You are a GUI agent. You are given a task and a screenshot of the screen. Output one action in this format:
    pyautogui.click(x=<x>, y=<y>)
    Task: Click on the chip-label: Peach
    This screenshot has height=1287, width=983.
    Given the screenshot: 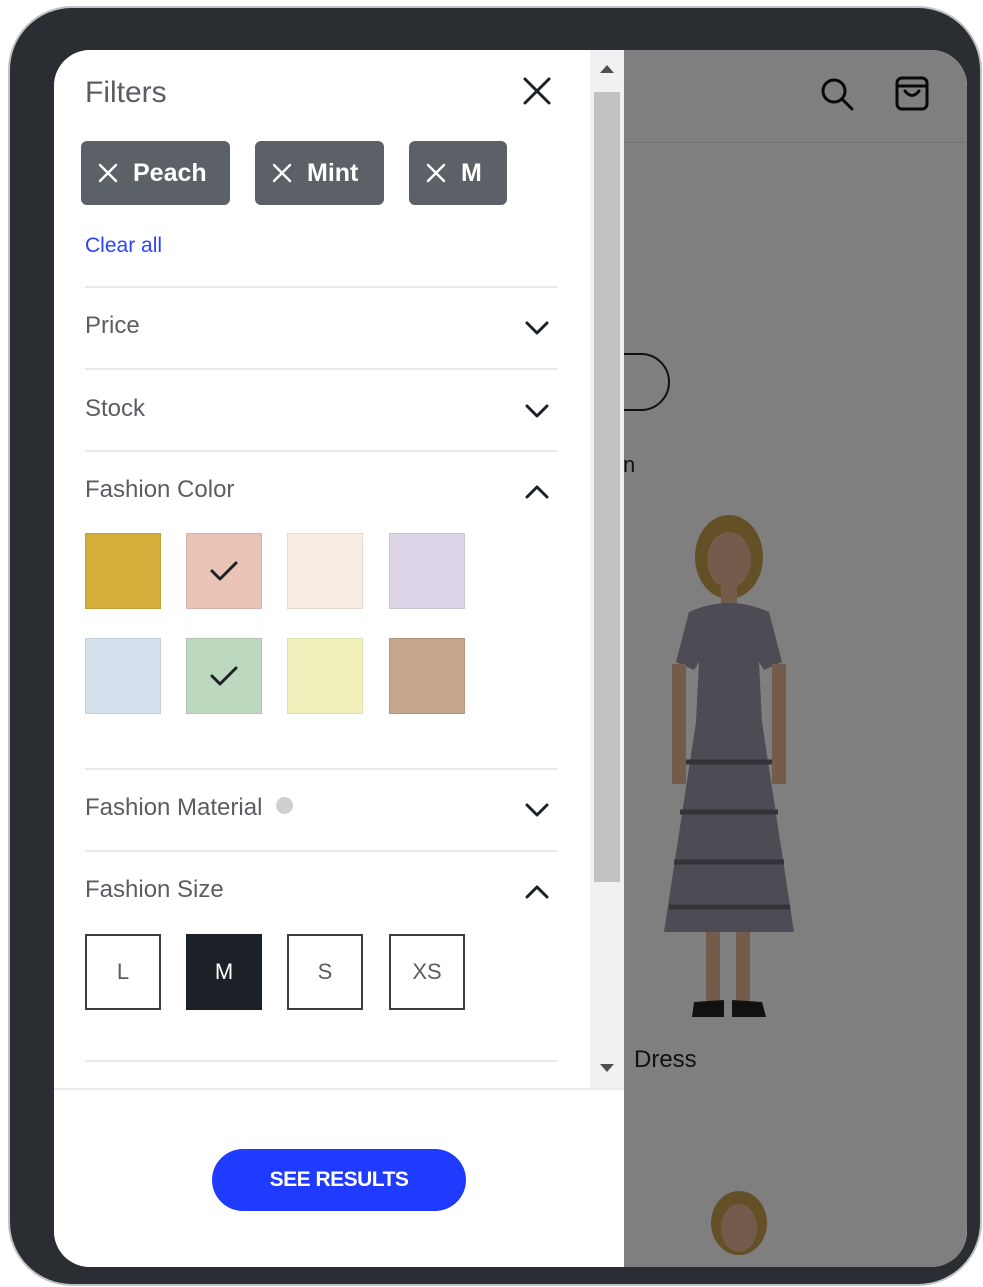 What is the action you would take?
    pyautogui.click(x=170, y=172)
    